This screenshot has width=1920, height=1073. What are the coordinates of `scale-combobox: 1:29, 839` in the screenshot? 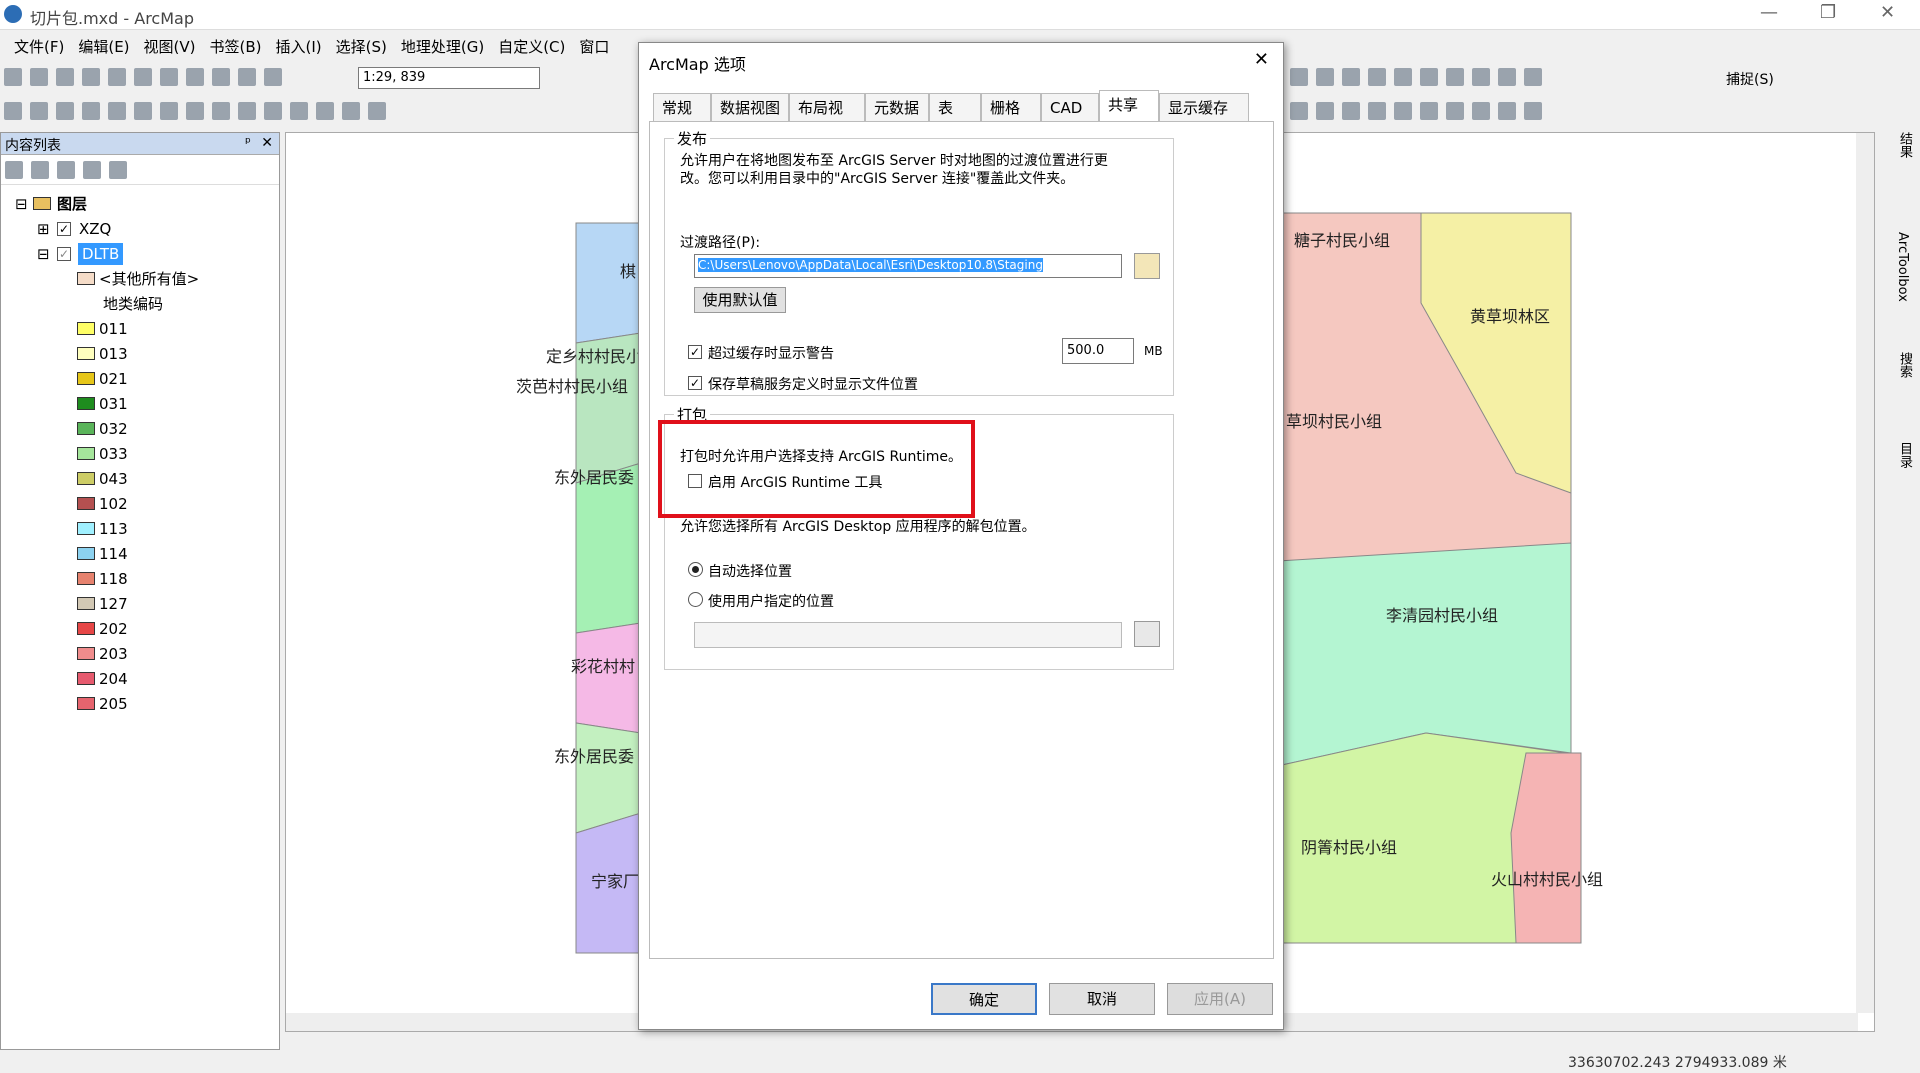 It's located at (449, 78).